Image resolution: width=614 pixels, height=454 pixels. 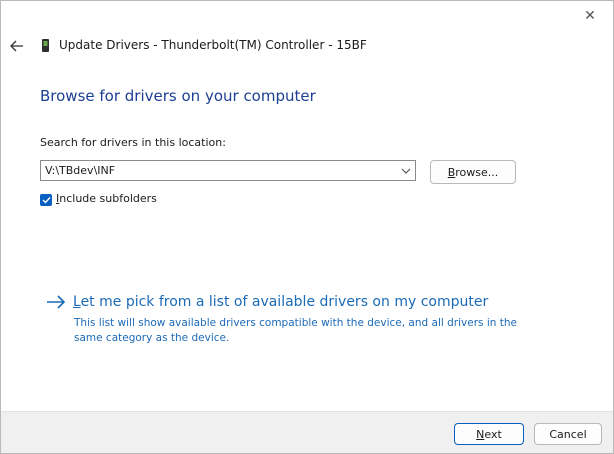 I want to click on next-mnemonic: N, so click(x=480, y=434).